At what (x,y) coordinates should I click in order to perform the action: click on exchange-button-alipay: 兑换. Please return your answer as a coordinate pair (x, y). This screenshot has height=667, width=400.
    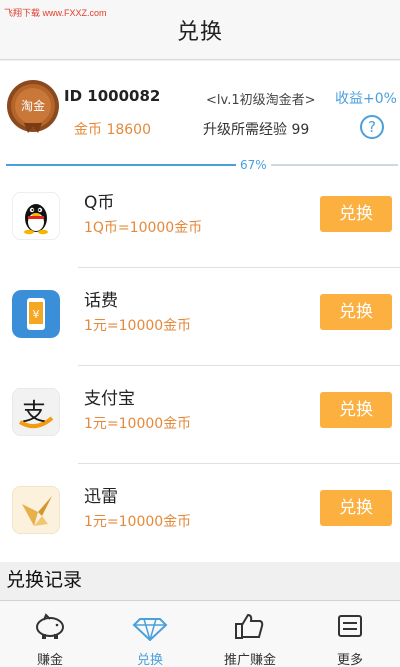
    Looking at the image, I should click on (356, 410).